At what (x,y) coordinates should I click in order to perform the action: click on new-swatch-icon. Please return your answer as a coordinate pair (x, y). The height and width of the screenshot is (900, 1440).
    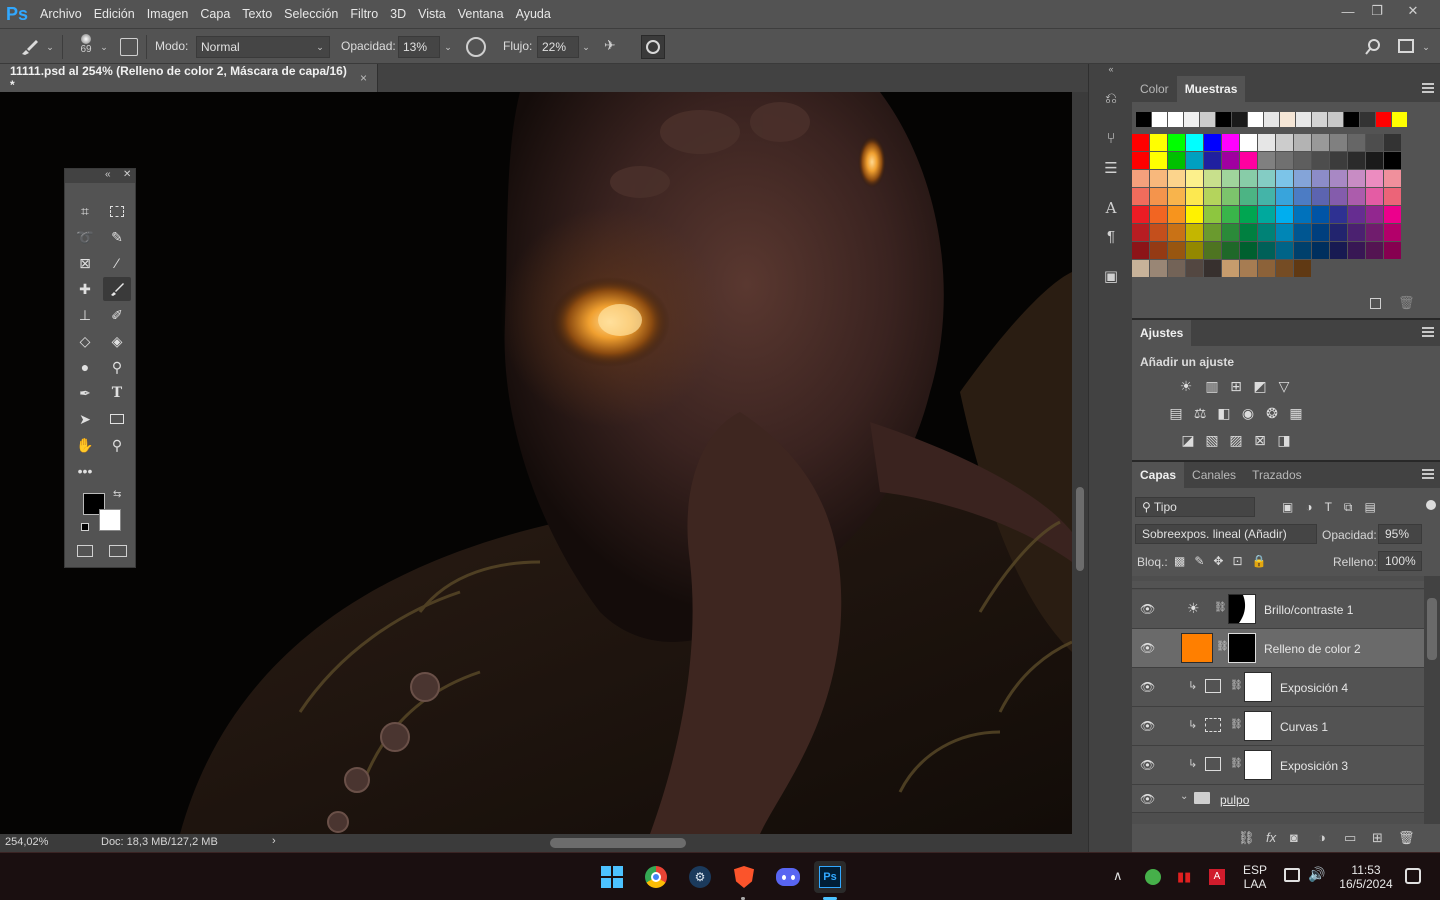
    Looking at the image, I should click on (1375, 303).